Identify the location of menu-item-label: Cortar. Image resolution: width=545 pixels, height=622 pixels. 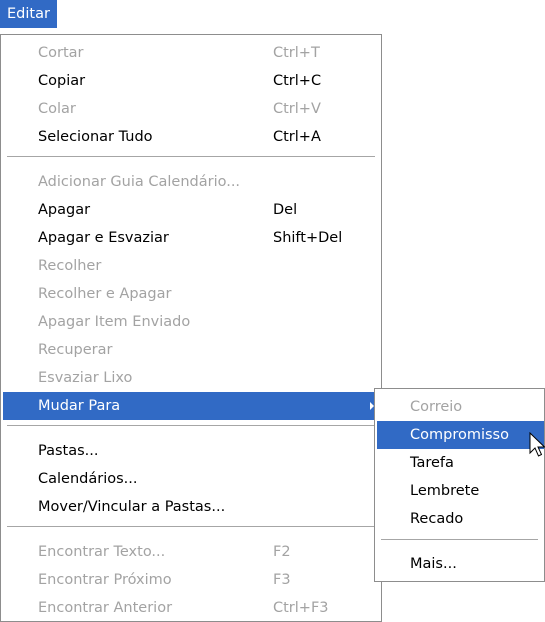
(61, 53).